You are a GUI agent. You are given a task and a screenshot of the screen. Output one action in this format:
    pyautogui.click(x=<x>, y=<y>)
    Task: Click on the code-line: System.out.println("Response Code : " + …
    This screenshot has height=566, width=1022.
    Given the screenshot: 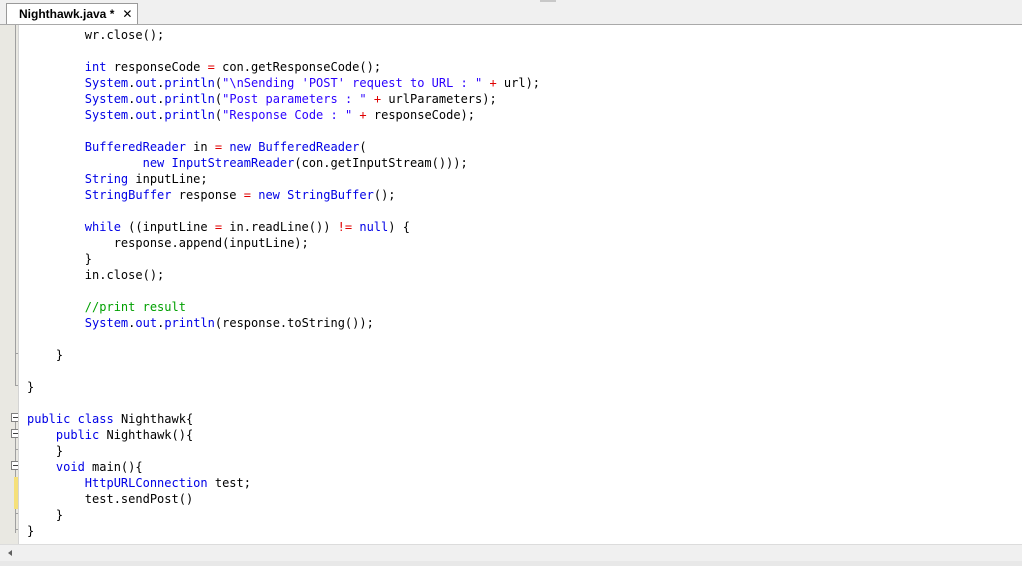 What is the action you would take?
    pyautogui.click(x=251, y=115)
    